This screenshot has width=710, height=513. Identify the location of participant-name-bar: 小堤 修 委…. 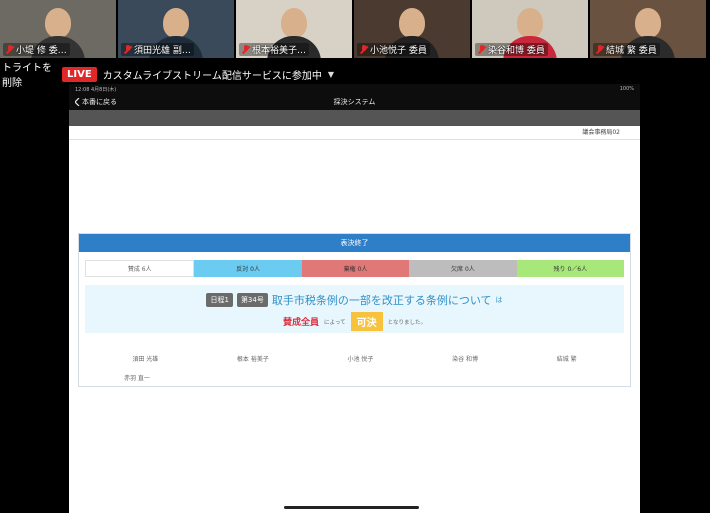
(36, 49).